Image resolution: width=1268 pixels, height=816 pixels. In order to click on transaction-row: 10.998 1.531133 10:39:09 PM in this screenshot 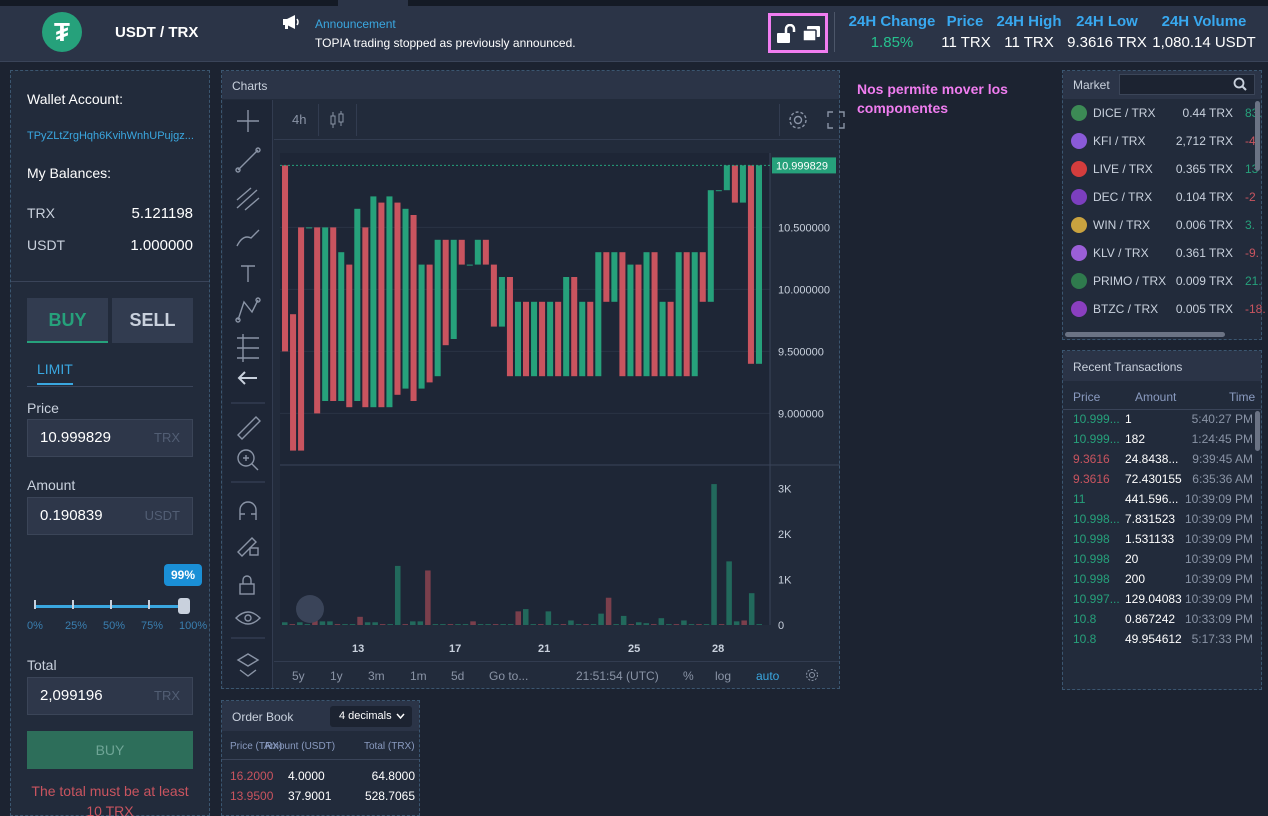, I will do `click(1163, 542)`.